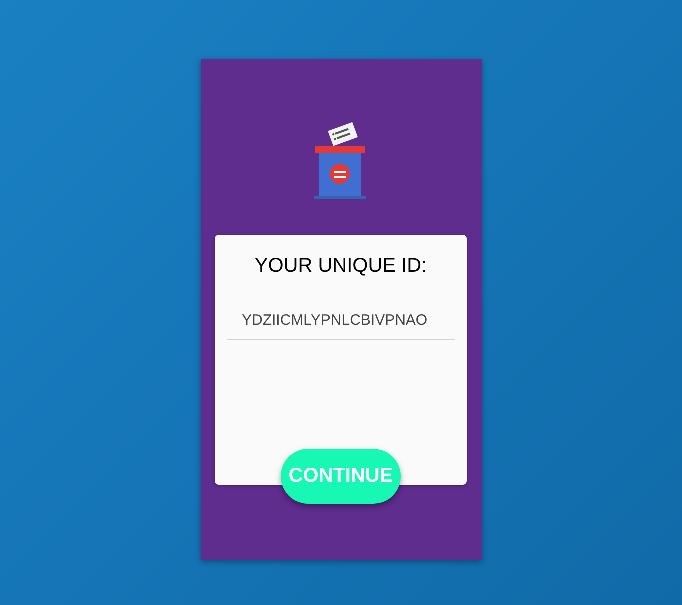 The image size is (682, 605). I want to click on ballot-box-icon, so click(341, 161).